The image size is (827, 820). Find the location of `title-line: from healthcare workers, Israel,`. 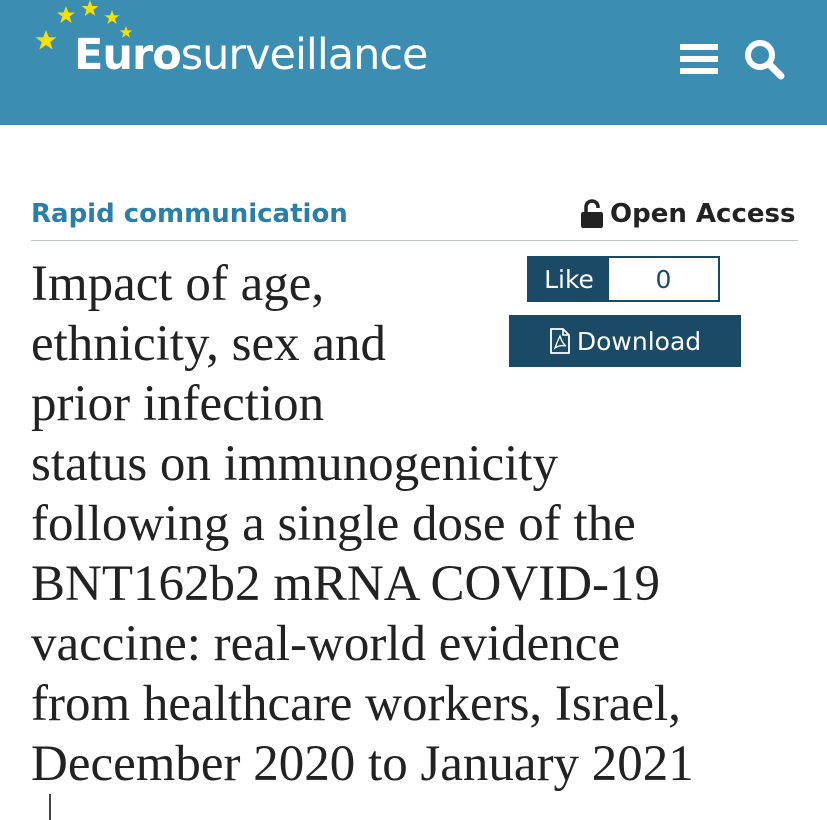

title-line: from healthcare workers, Israel, is located at coordinates (356, 704).